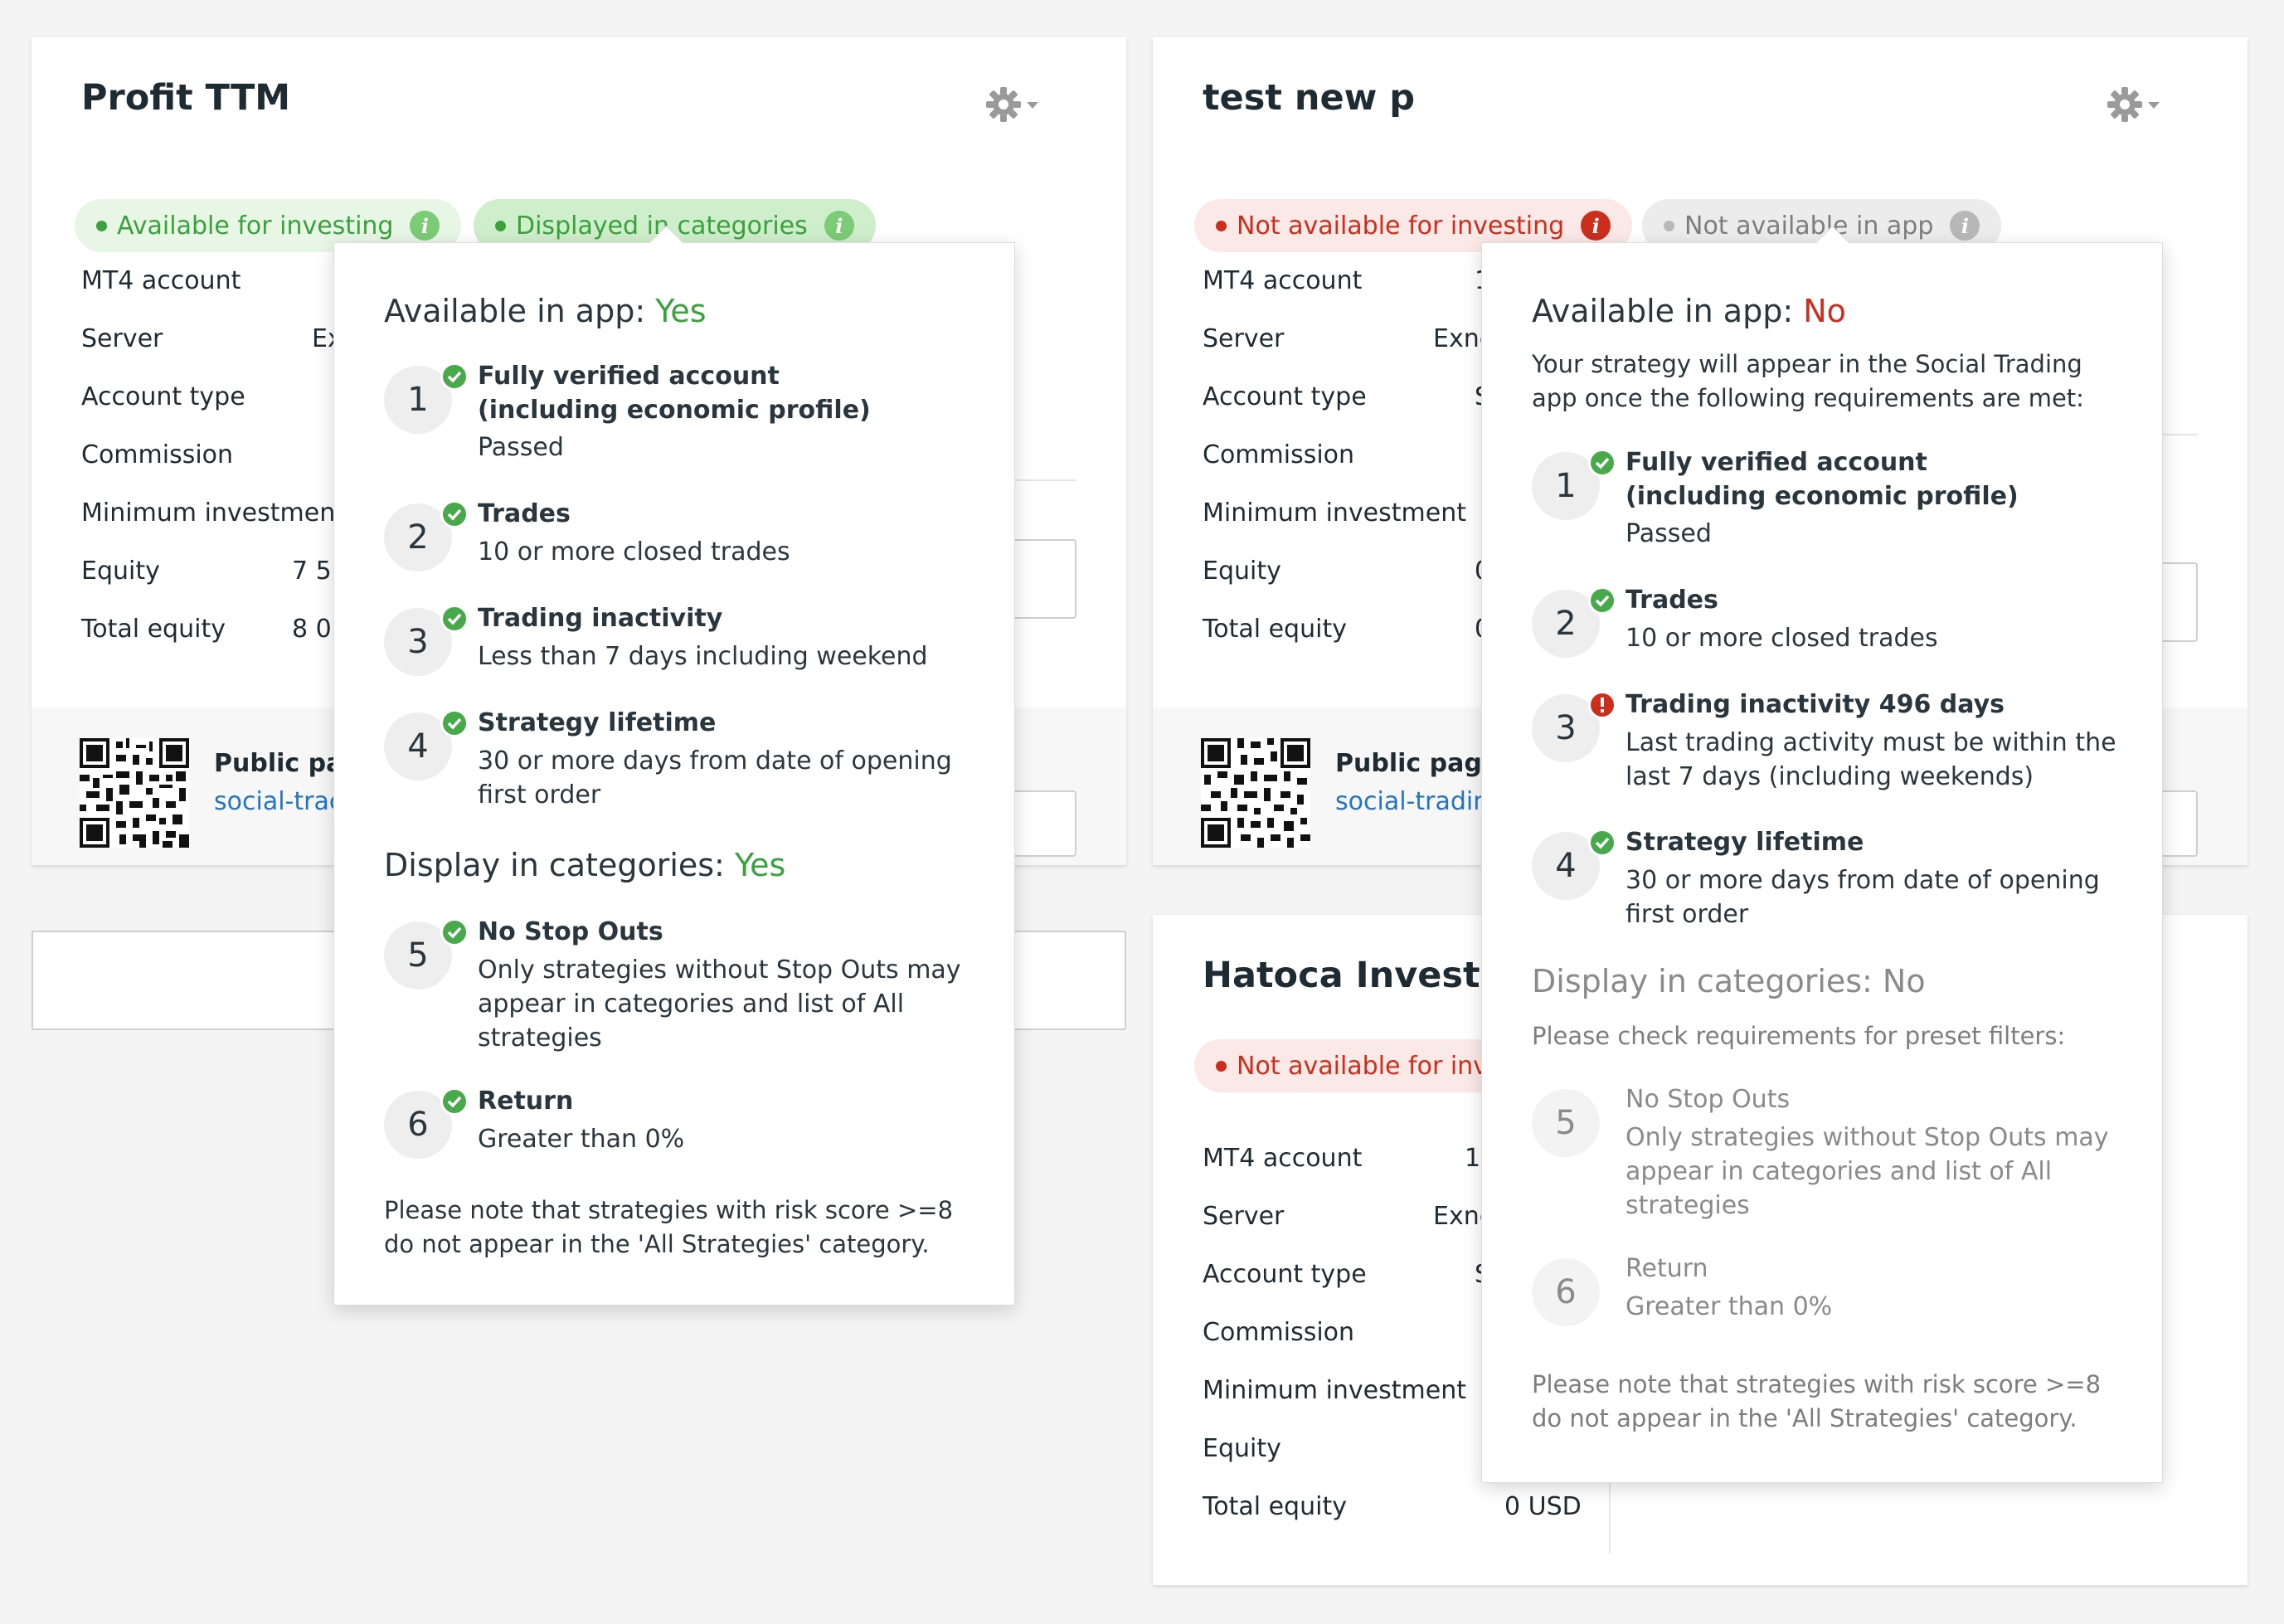 This screenshot has height=1624, width=2284. I want to click on public-page-label: Public page, so click(1417, 763).